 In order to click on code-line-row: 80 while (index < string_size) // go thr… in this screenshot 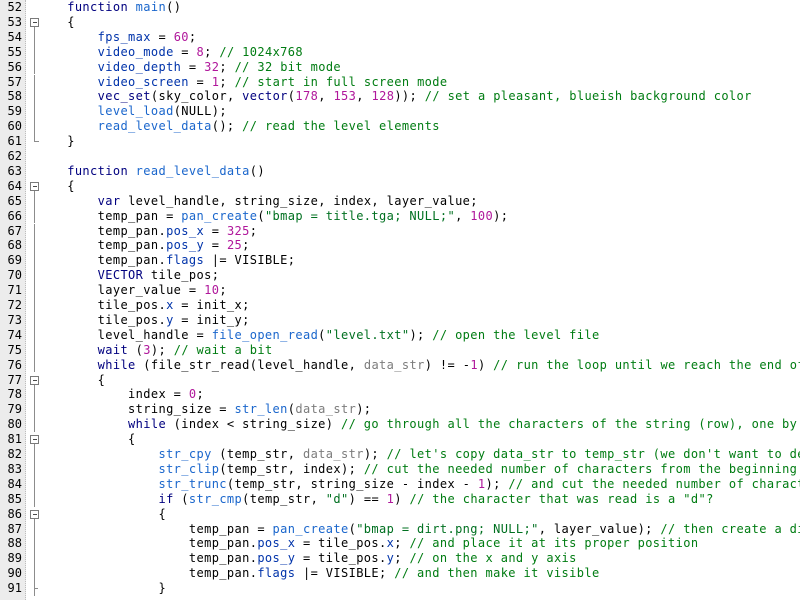, I will do `click(400, 425)`.